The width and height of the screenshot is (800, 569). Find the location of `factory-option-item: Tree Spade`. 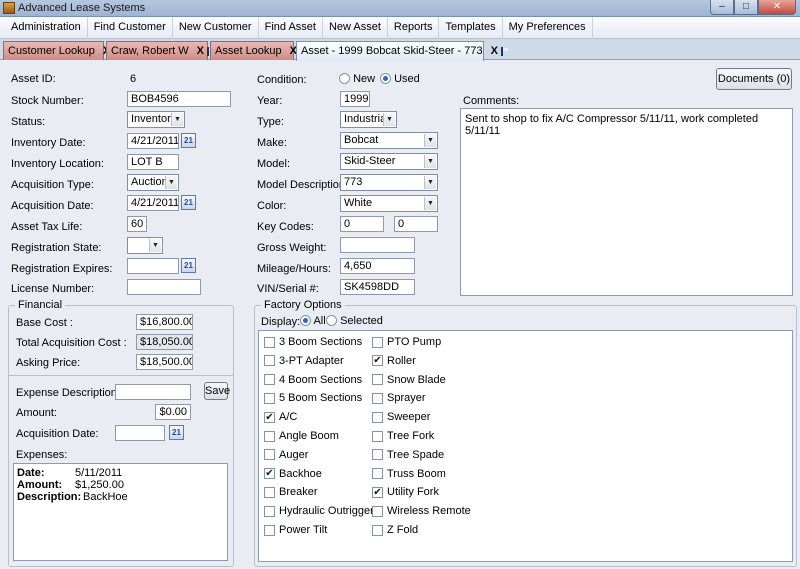

factory-option-item: Tree Spade is located at coordinates (408, 455).